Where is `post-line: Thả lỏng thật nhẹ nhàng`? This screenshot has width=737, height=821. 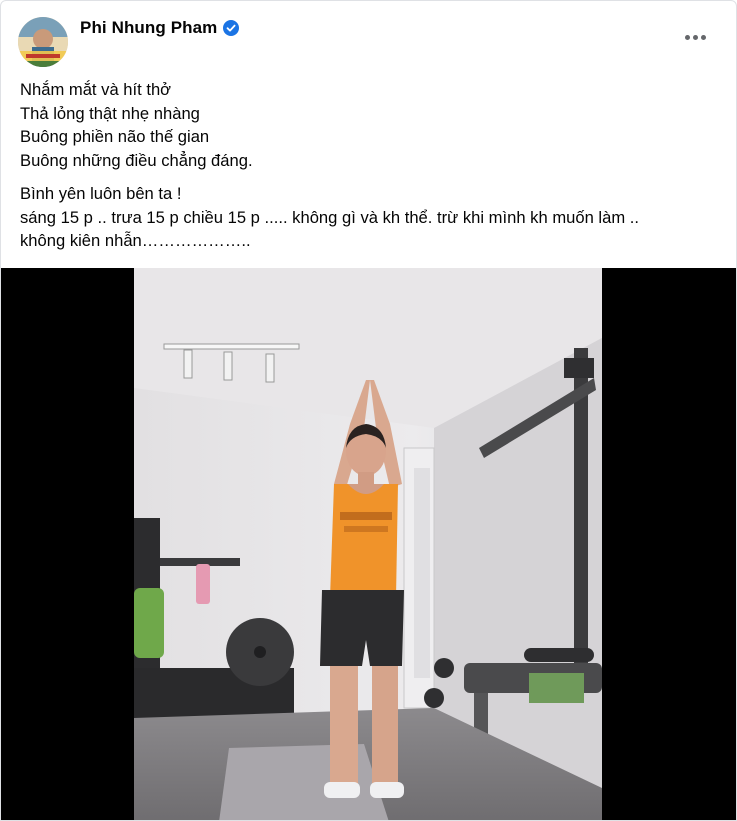 post-line: Thả lỏng thật nhẹ nhàng is located at coordinates (110, 113).